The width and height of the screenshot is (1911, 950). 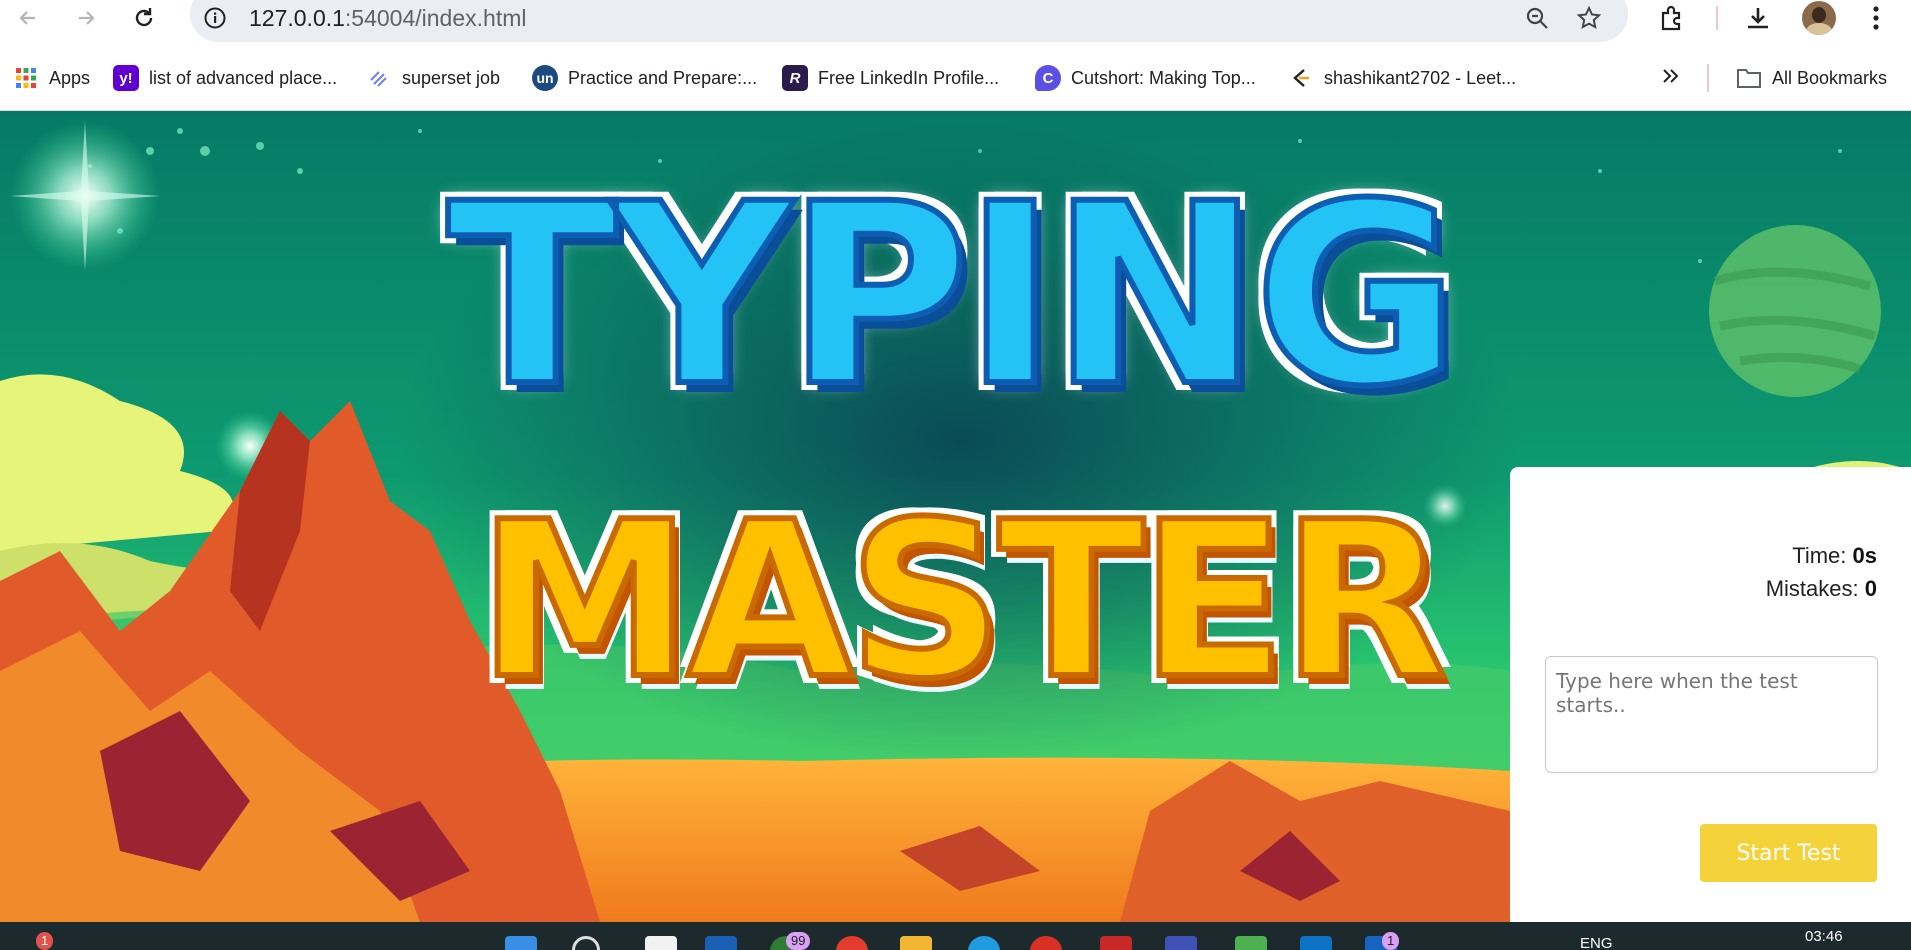 I want to click on more-bookmarks-button, so click(x=1670, y=78).